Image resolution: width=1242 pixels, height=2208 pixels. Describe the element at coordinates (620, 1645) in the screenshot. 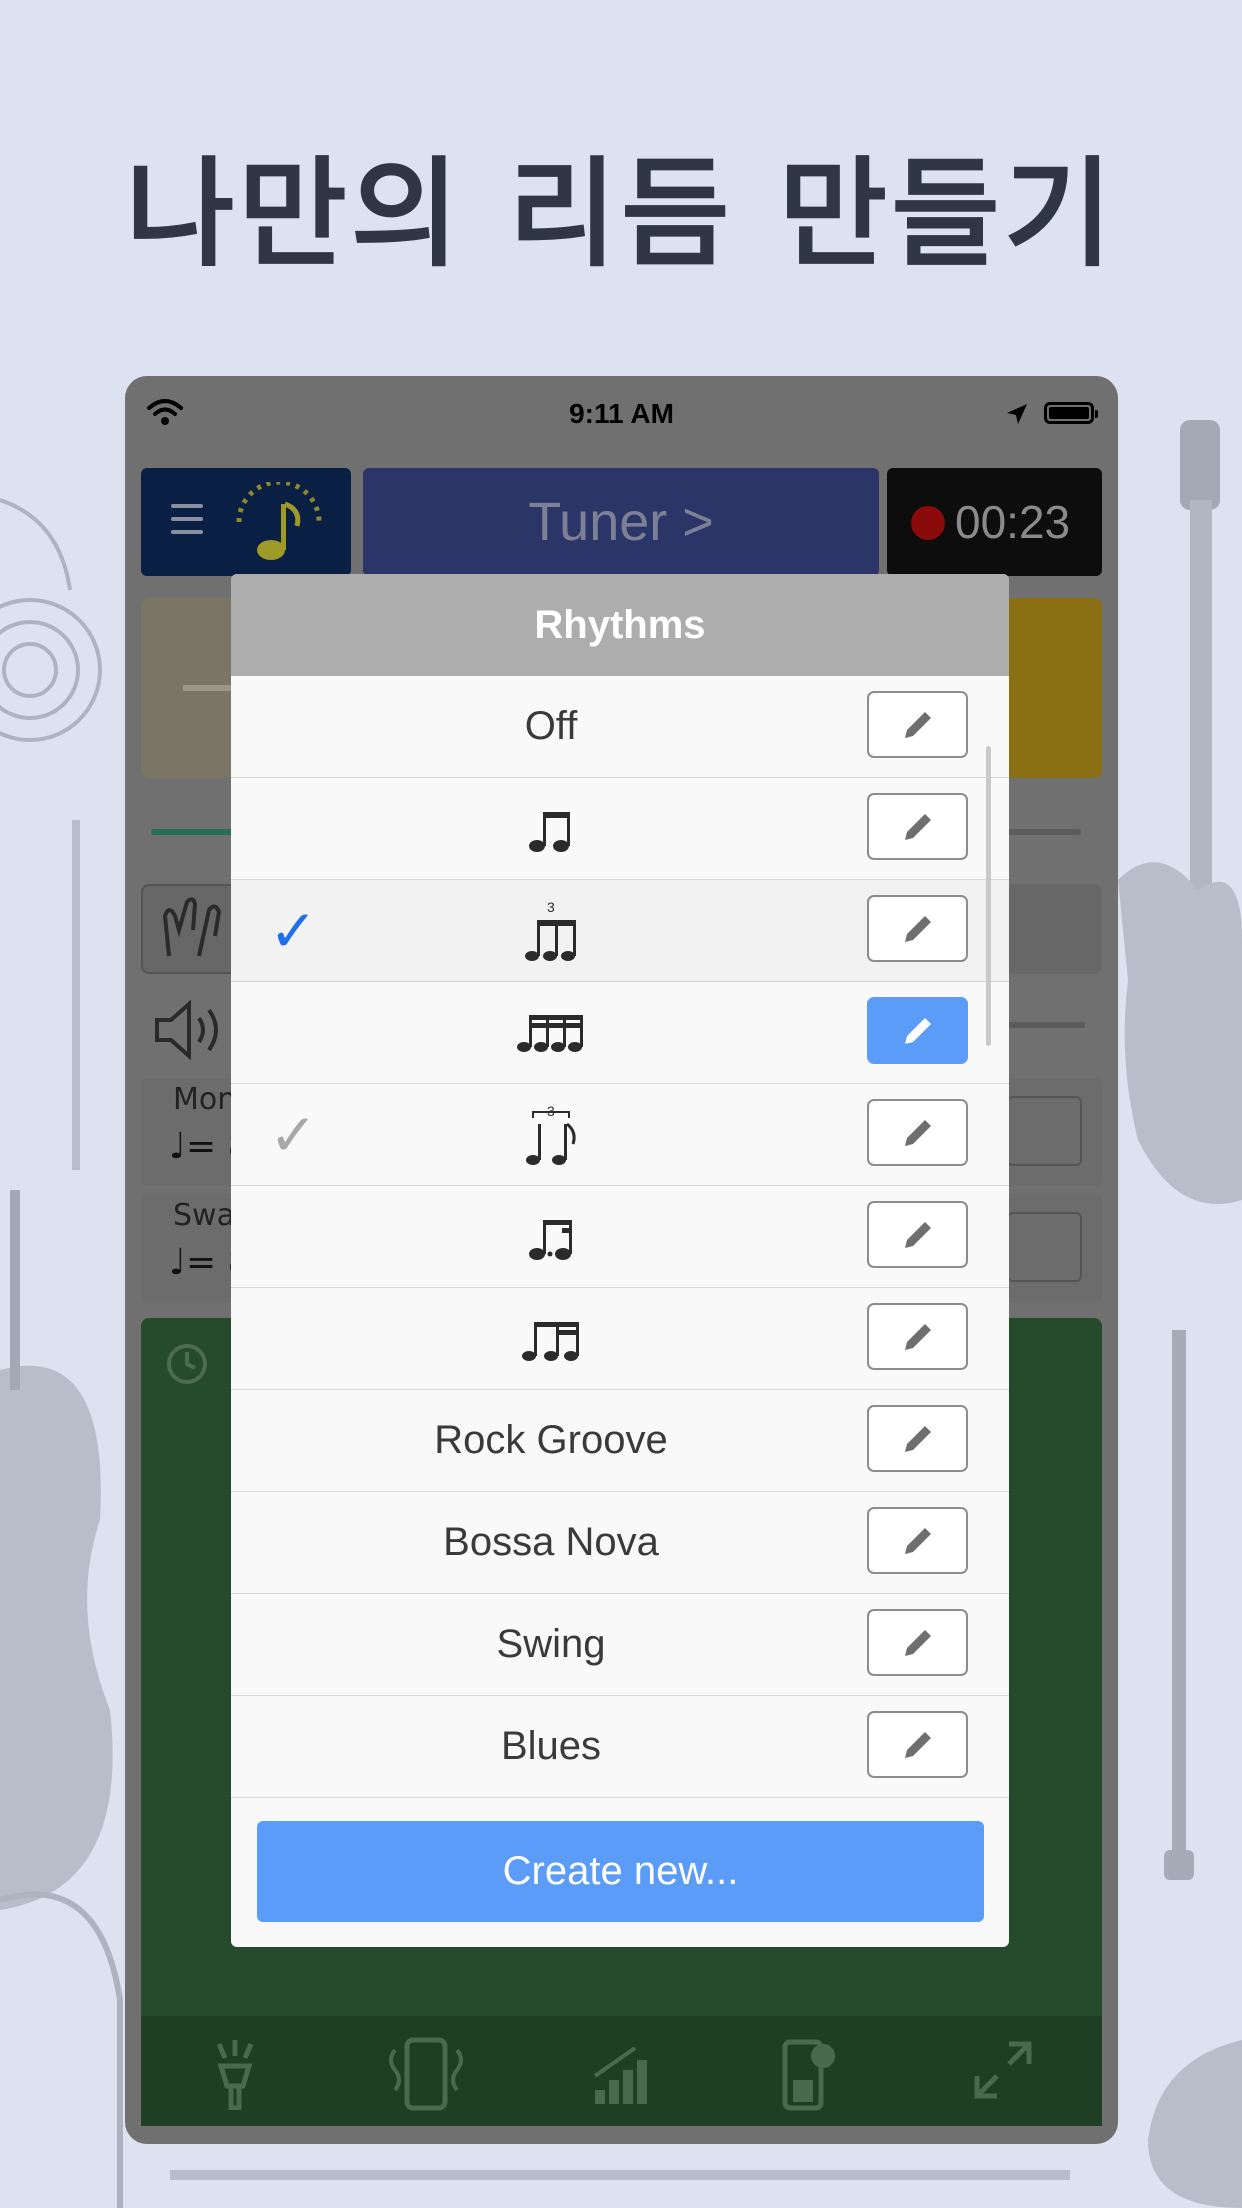

I see `rhythm-row-swing: Swing` at that location.